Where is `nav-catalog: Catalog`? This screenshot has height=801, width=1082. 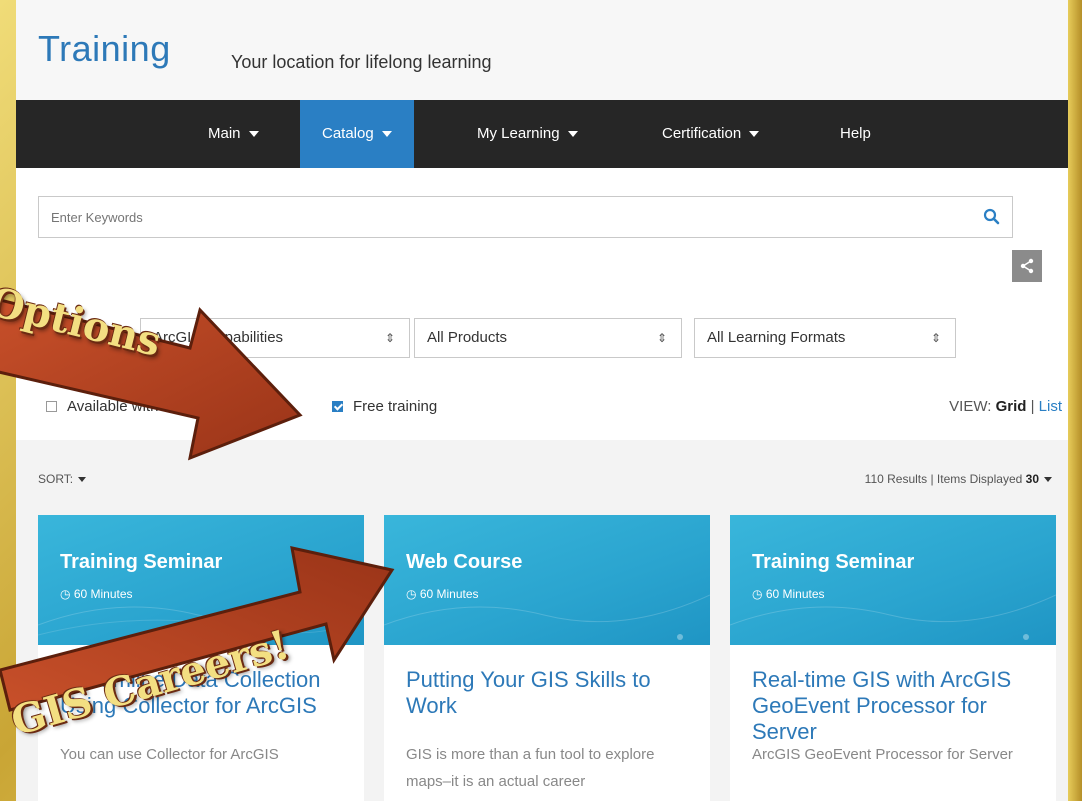
nav-catalog: Catalog is located at coordinates (357, 134).